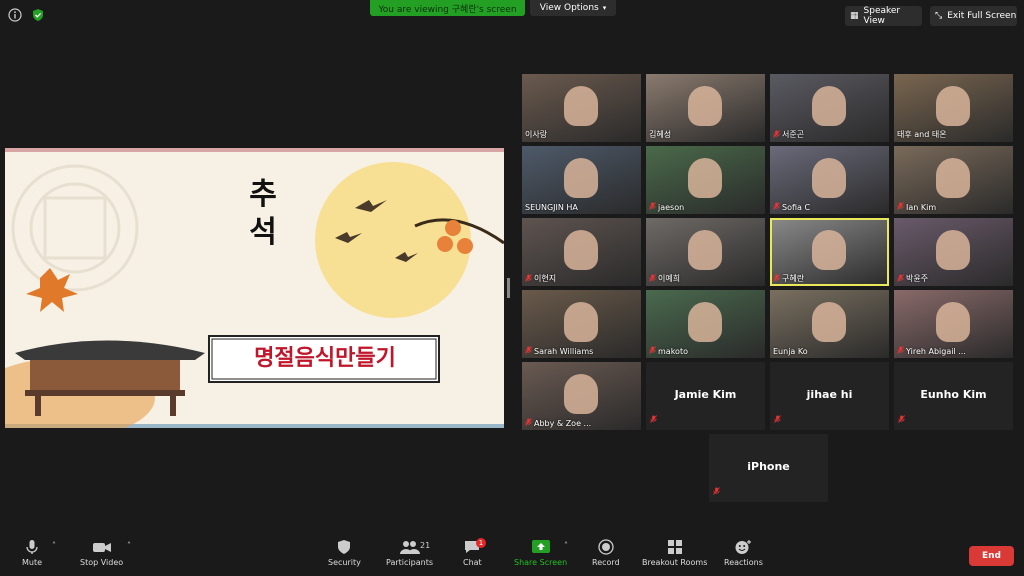  I want to click on record-icon, so click(606, 547).